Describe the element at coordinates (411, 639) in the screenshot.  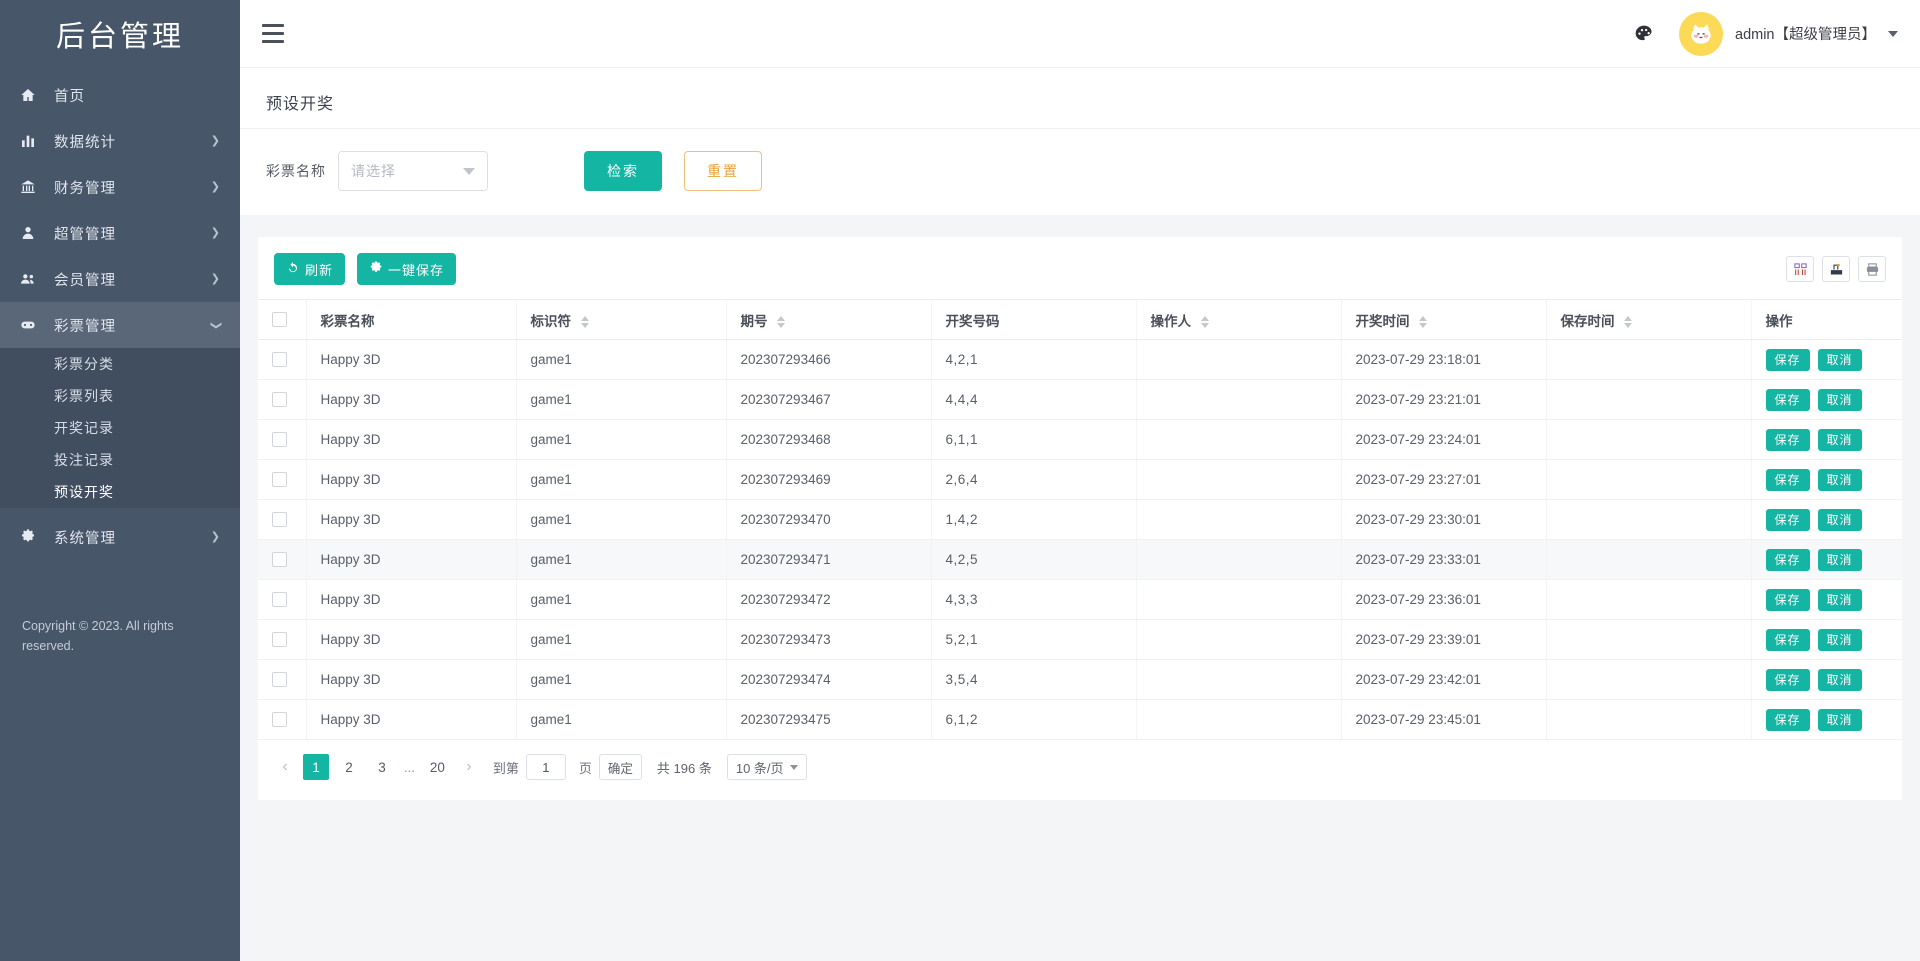
I see `cell-lottery-name: Happy 3D` at that location.